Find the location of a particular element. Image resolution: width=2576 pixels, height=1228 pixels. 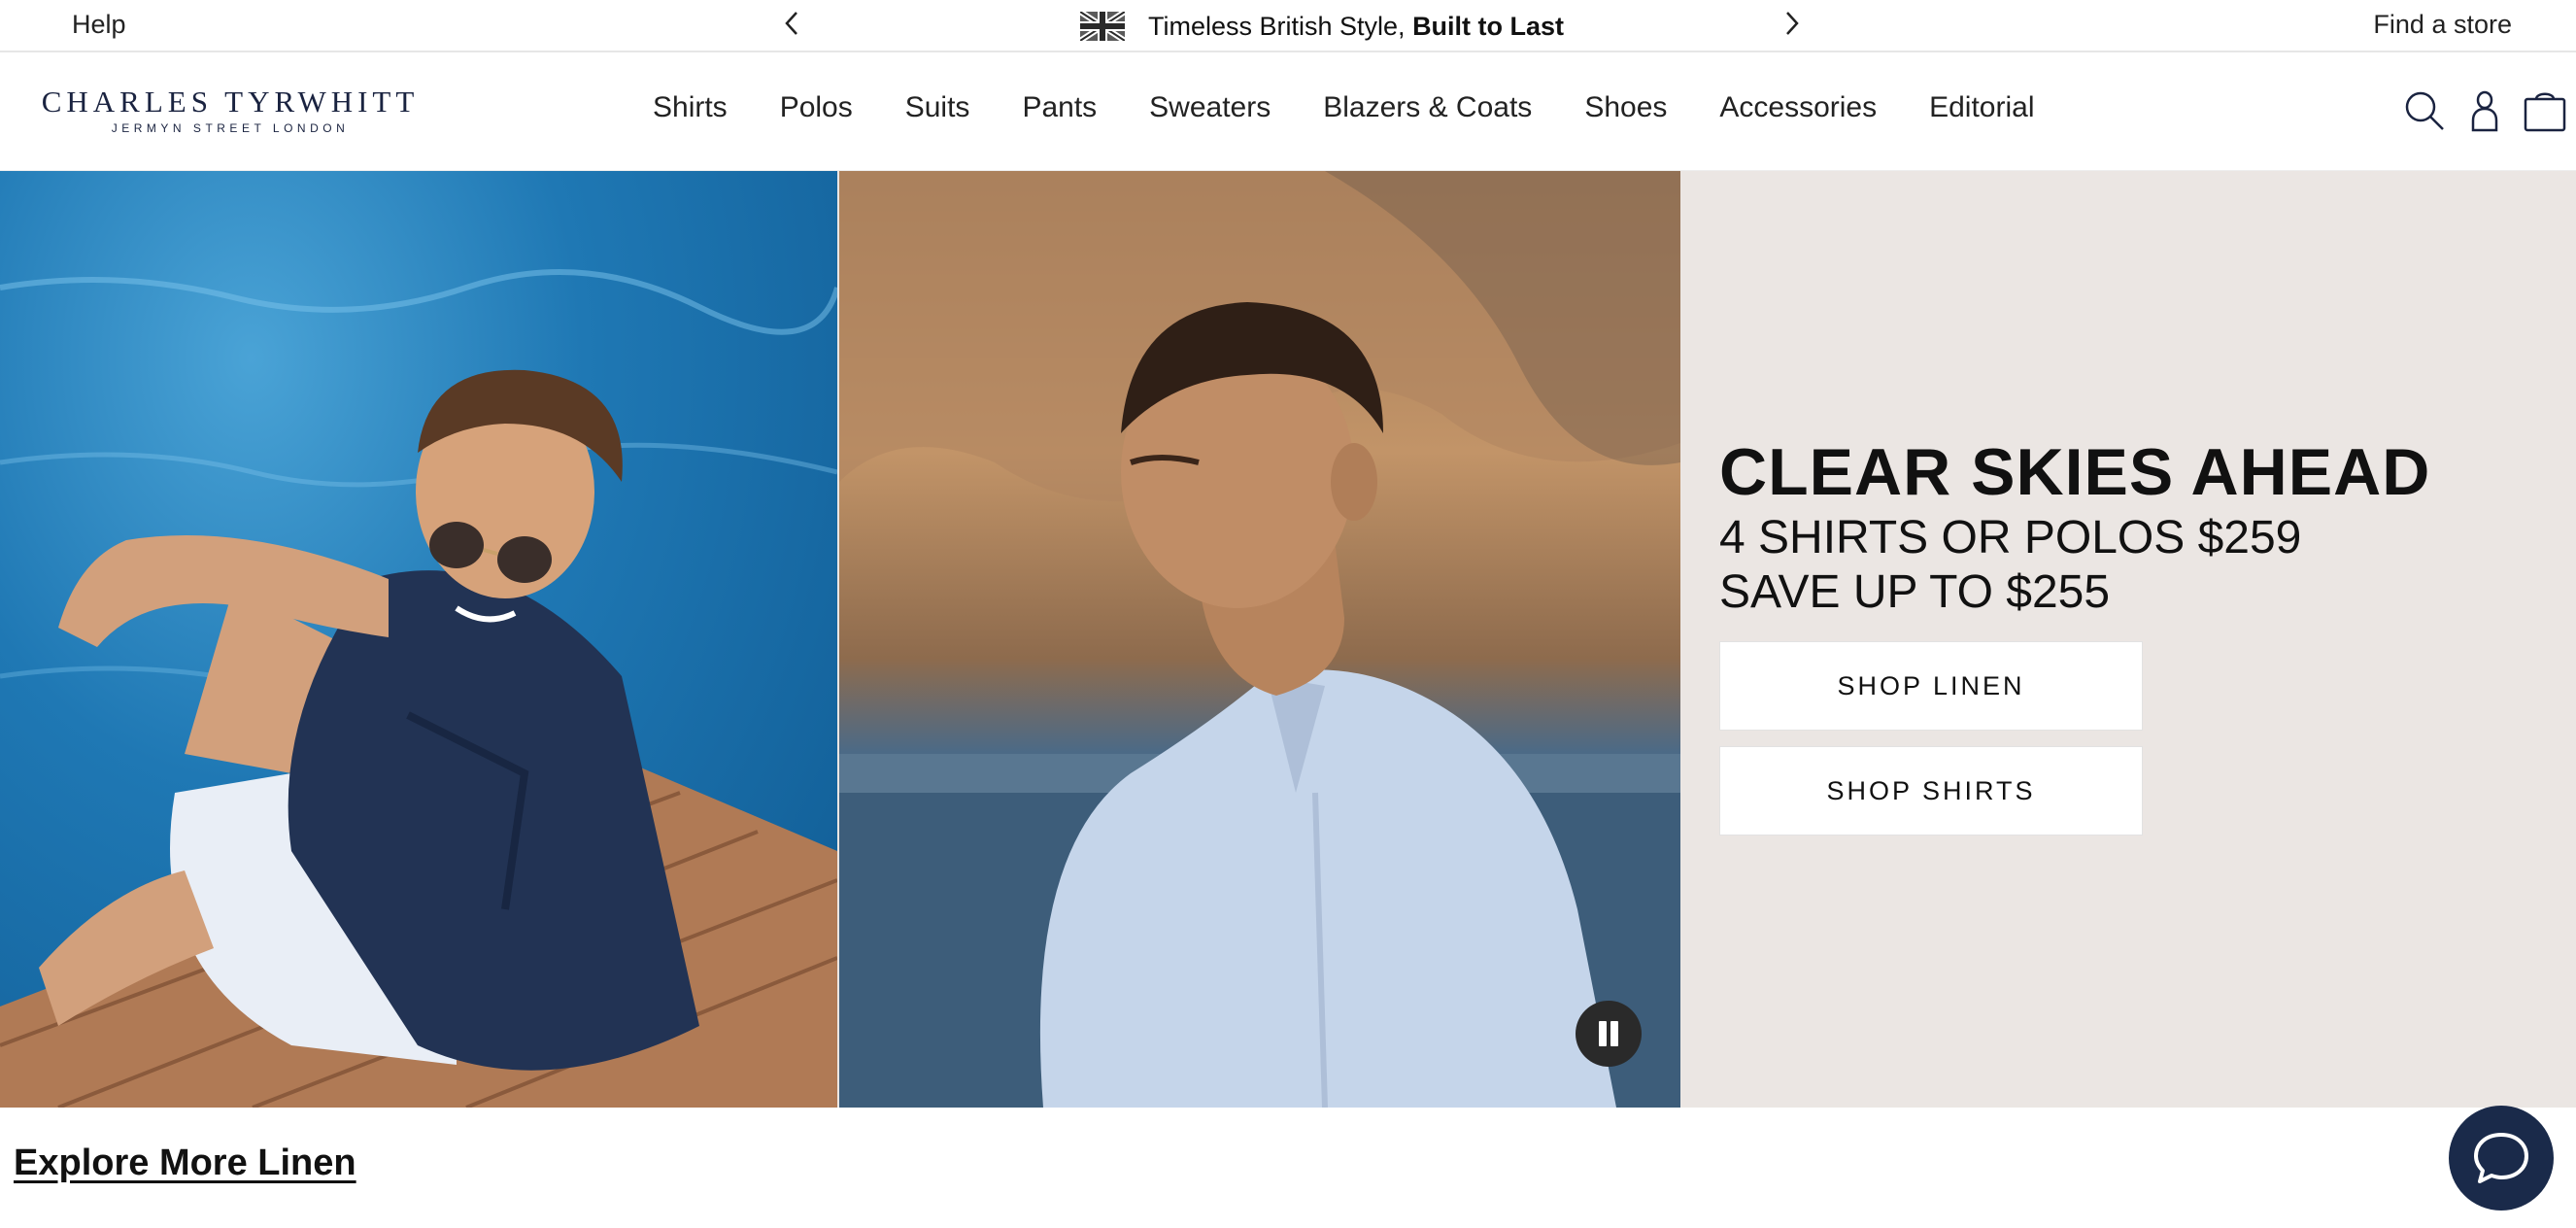

nav-item-blazers-coats: Blazers & Coats is located at coordinates (1427, 107).